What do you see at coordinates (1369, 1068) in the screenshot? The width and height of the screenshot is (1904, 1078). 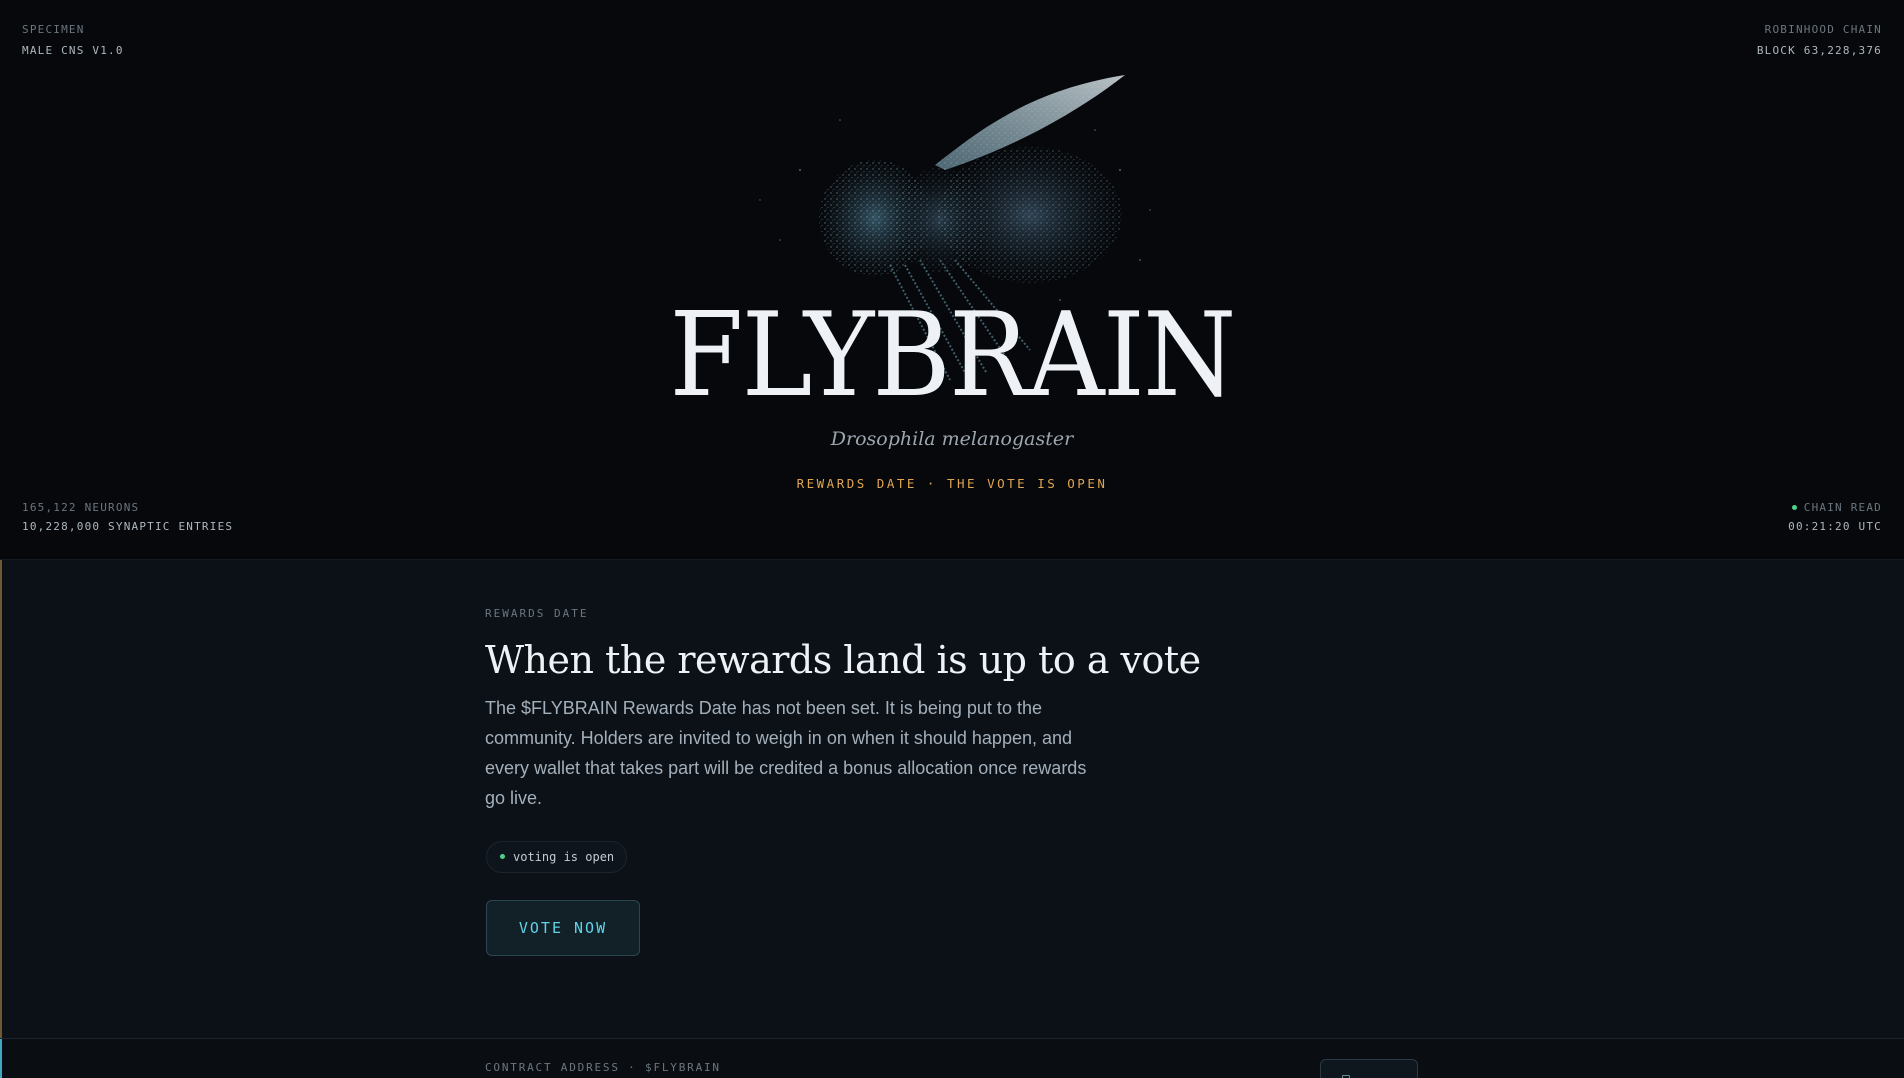 I see `copy-address-button` at bounding box center [1369, 1068].